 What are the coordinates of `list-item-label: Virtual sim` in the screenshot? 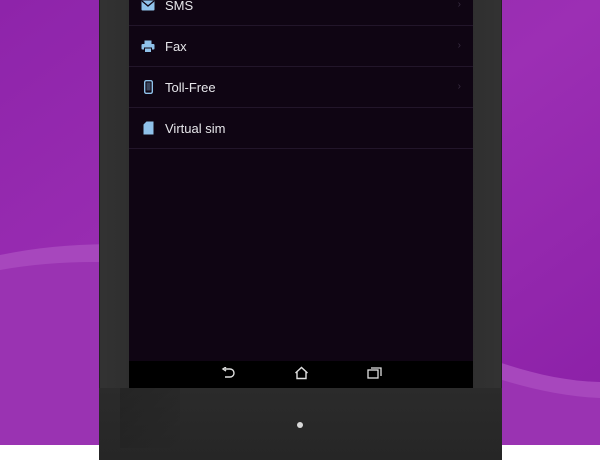 It's located at (195, 128).